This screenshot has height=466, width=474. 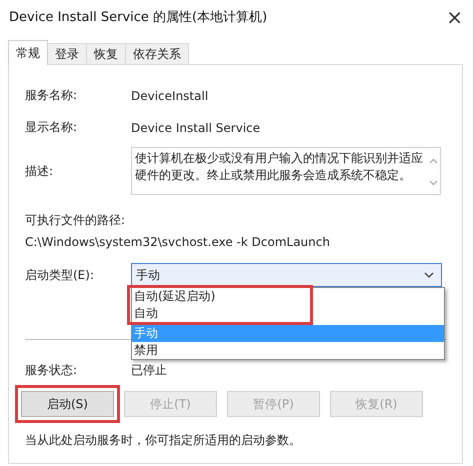 I want to click on caret-icon, so click(x=429, y=275).